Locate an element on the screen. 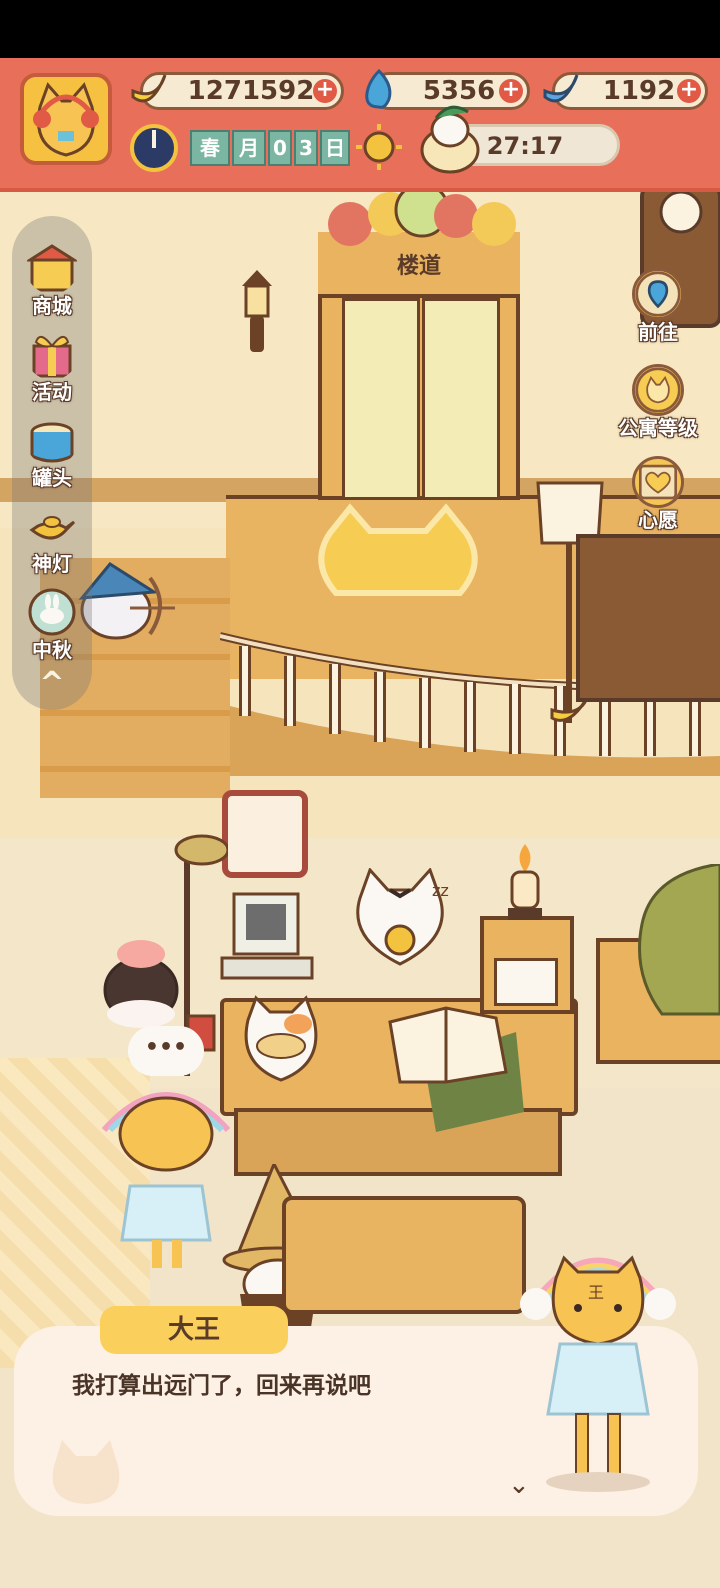 The width and height of the screenshot is (720, 1588). sidebar-item-events: 活动 is located at coordinates (52, 369).